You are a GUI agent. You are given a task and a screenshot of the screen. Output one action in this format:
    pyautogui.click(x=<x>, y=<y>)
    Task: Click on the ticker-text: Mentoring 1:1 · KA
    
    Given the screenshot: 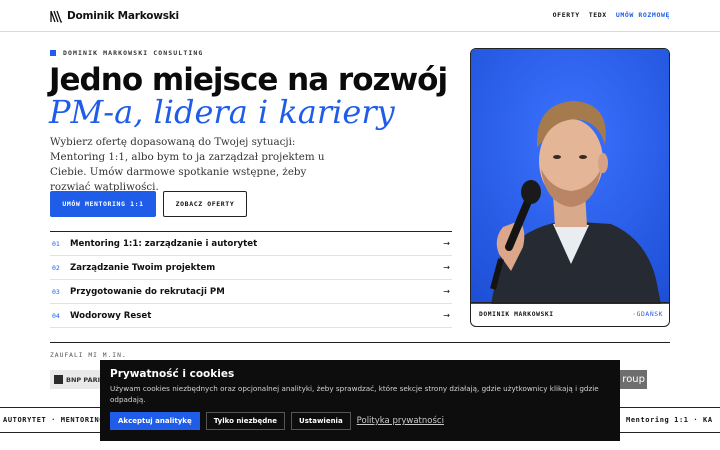 What is the action you would take?
    pyautogui.click(x=669, y=420)
    